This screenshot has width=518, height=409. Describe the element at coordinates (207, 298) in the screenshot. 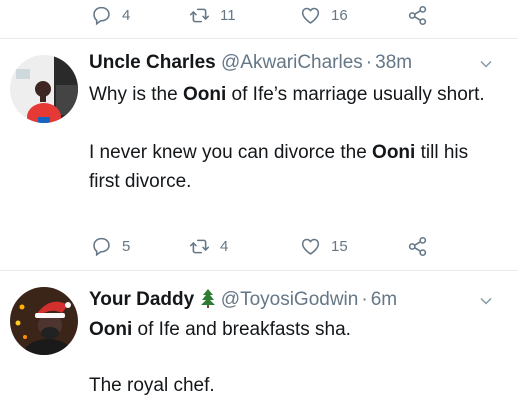

I see `christmas-tree-icon` at that location.